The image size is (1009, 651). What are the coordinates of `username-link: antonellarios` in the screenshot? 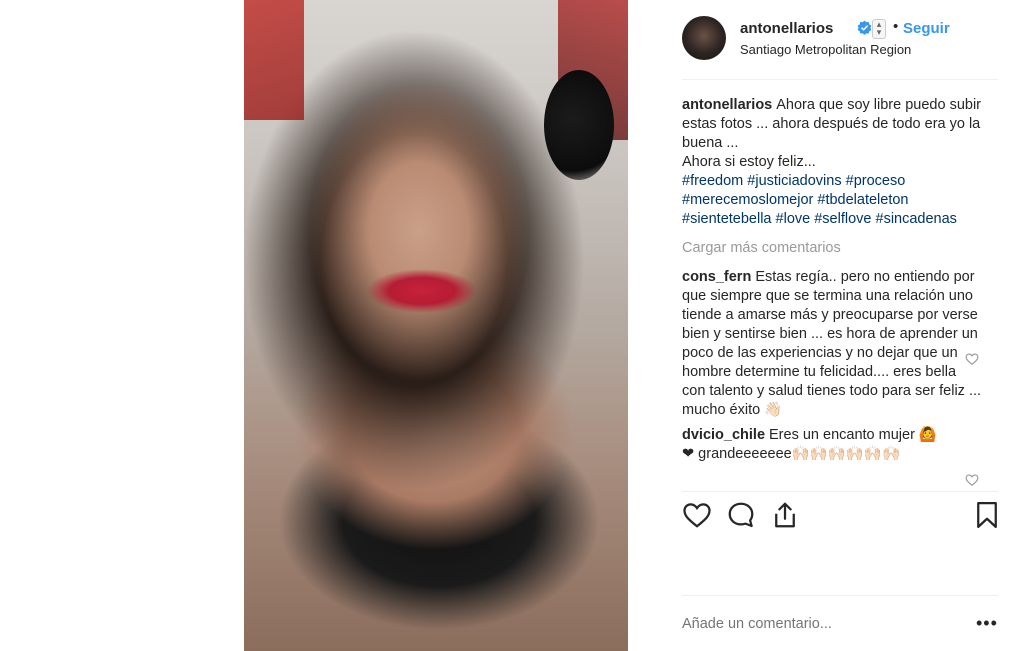 It's located at (786, 28).